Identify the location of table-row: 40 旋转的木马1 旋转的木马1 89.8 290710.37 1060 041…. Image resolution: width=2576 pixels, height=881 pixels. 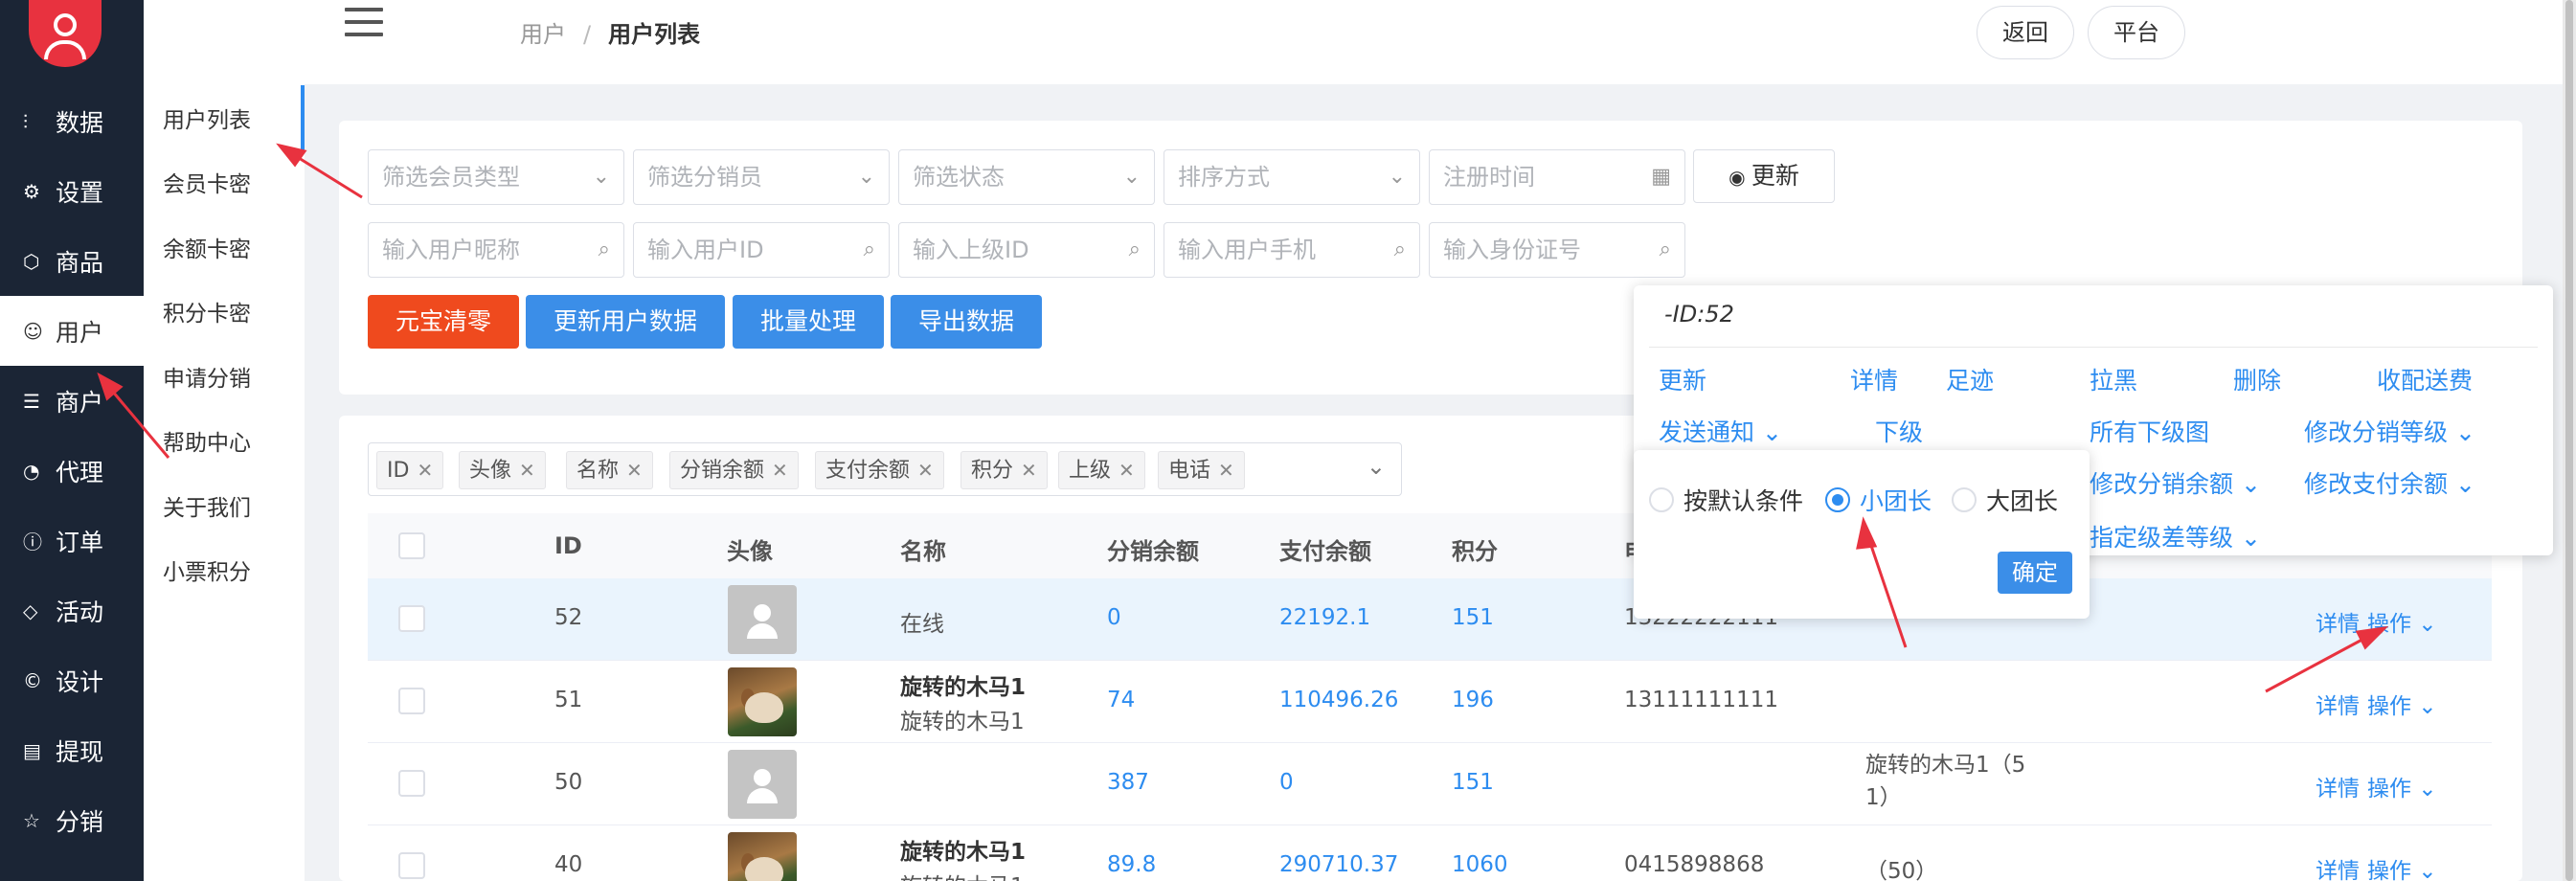
(1430, 853).